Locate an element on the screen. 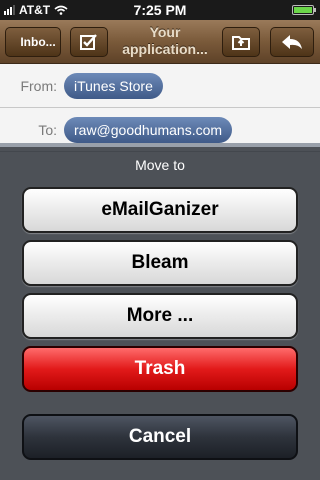 The image size is (320, 480). reply-arrow-icon is located at coordinates (292, 42).